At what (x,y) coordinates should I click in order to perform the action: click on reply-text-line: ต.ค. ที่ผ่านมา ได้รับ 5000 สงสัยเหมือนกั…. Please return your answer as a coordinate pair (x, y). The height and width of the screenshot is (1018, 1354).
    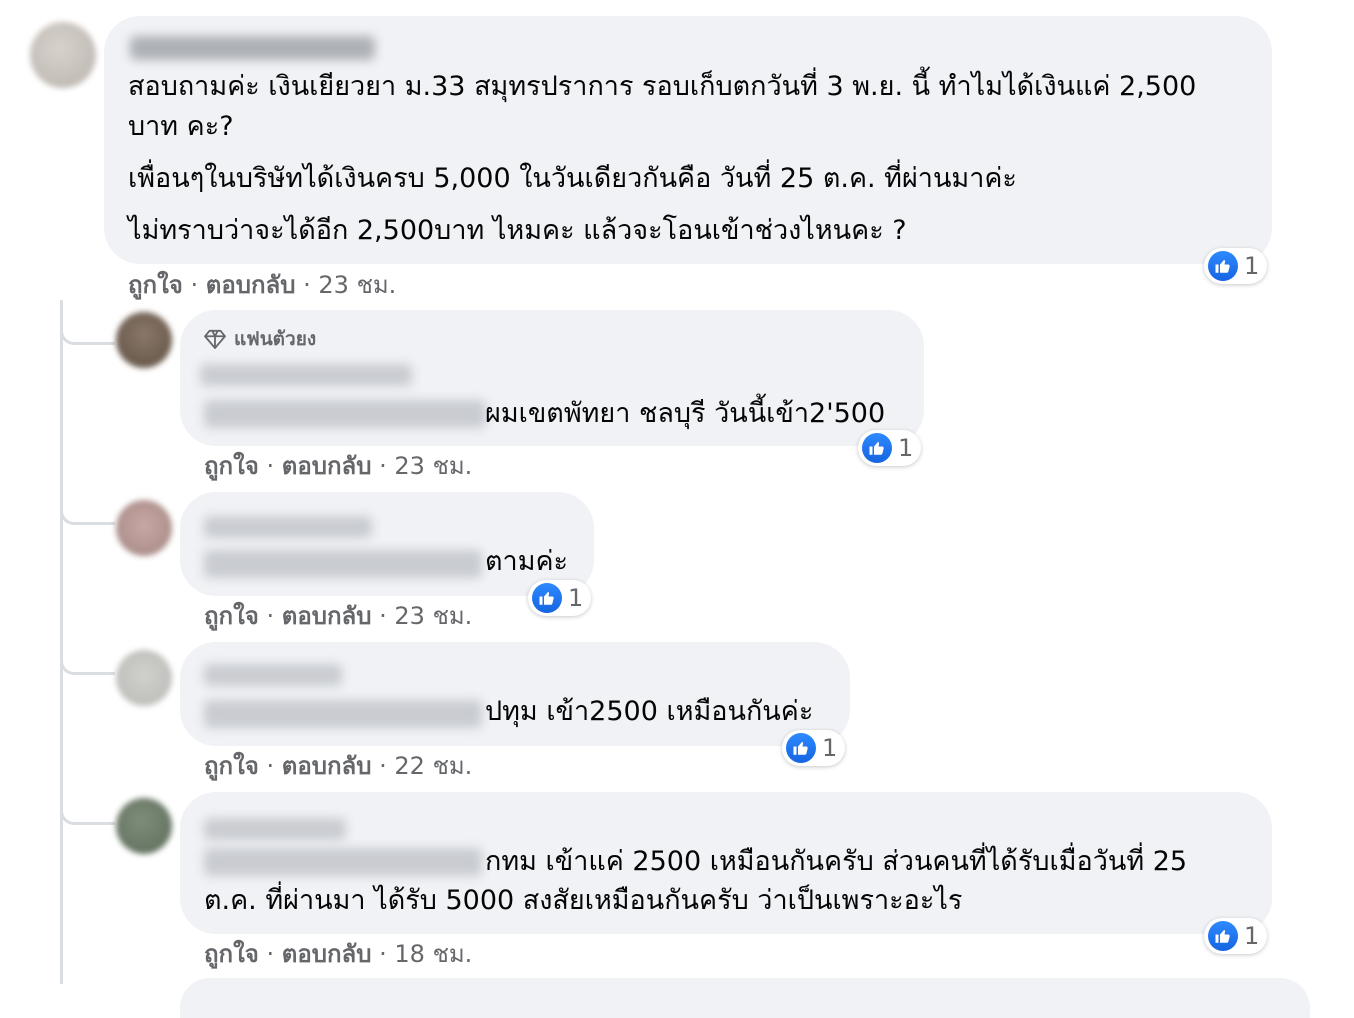
    Looking at the image, I should click on (583, 900).